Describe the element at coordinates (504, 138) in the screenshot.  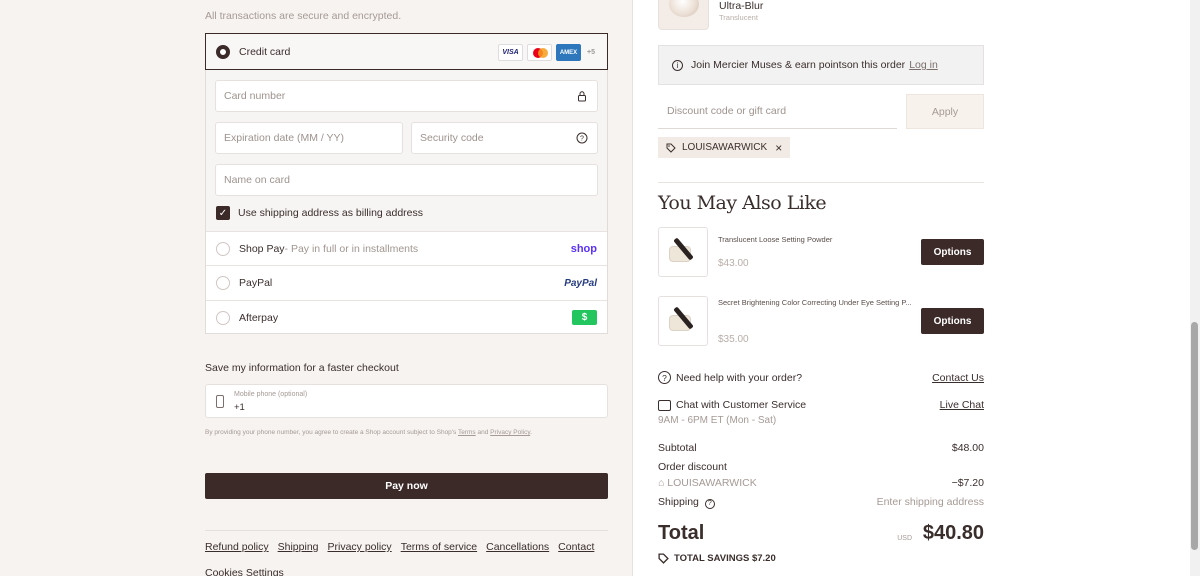
I see `security-code-input: Security code ?` at that location.